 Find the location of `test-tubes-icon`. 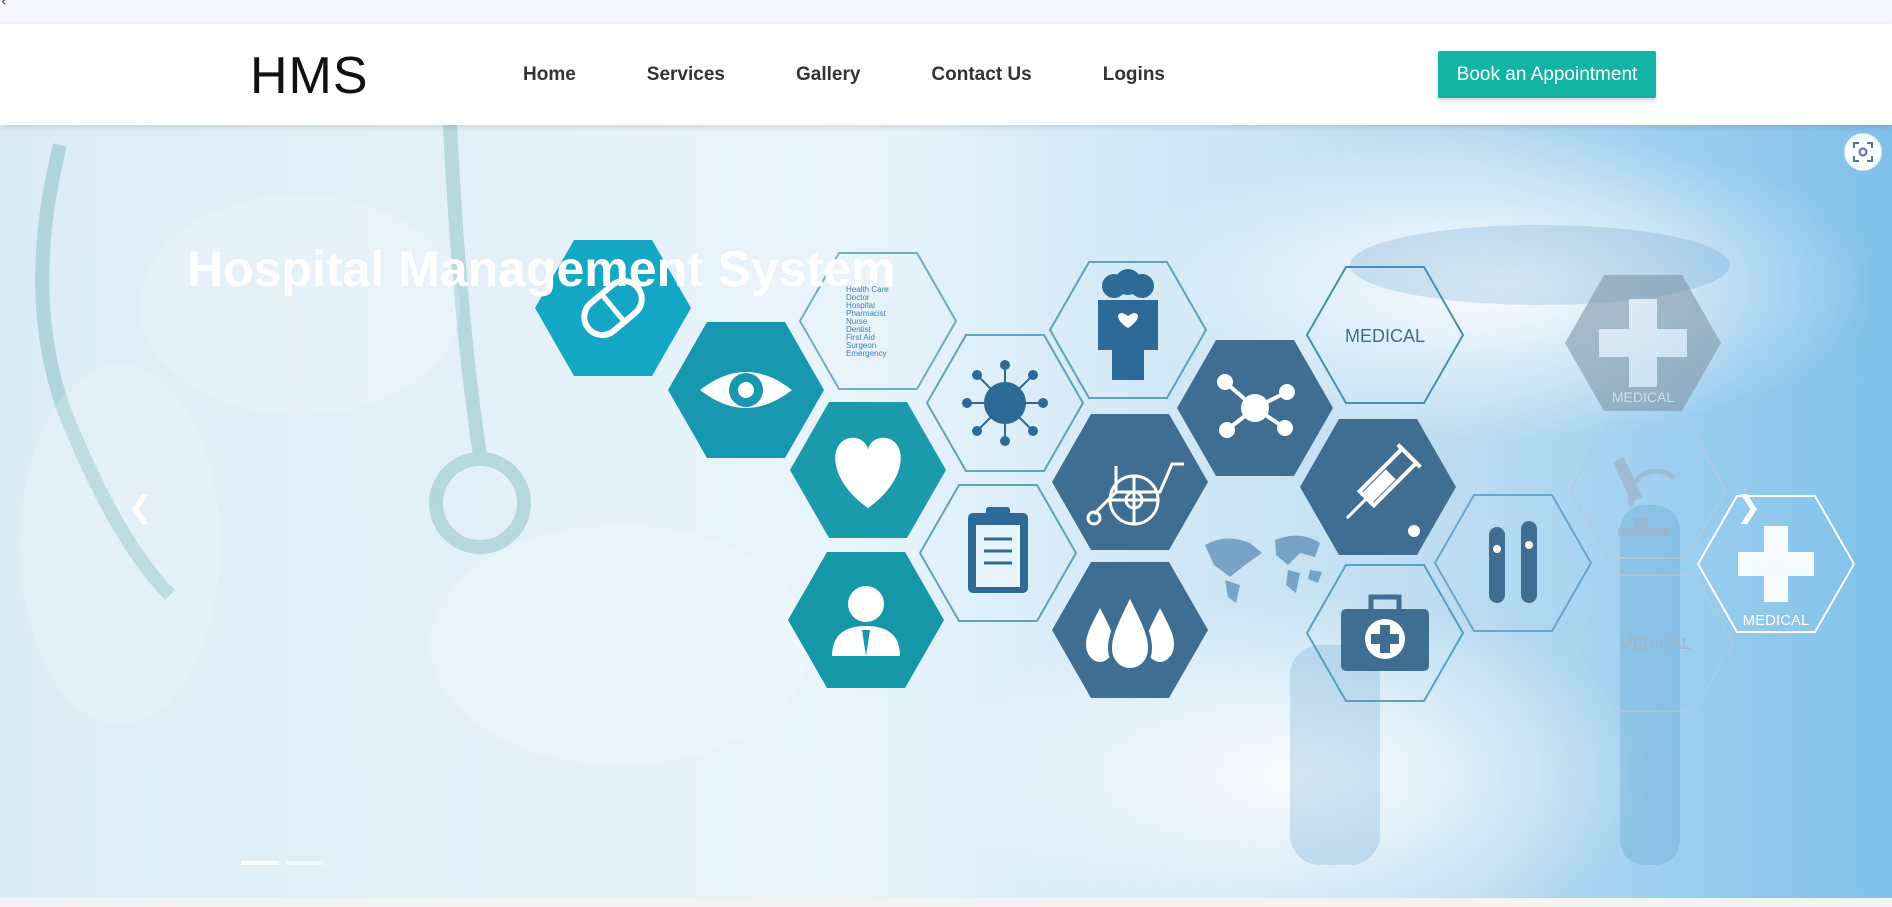

test-tubes-icon is located at coordinates (1513, 562).